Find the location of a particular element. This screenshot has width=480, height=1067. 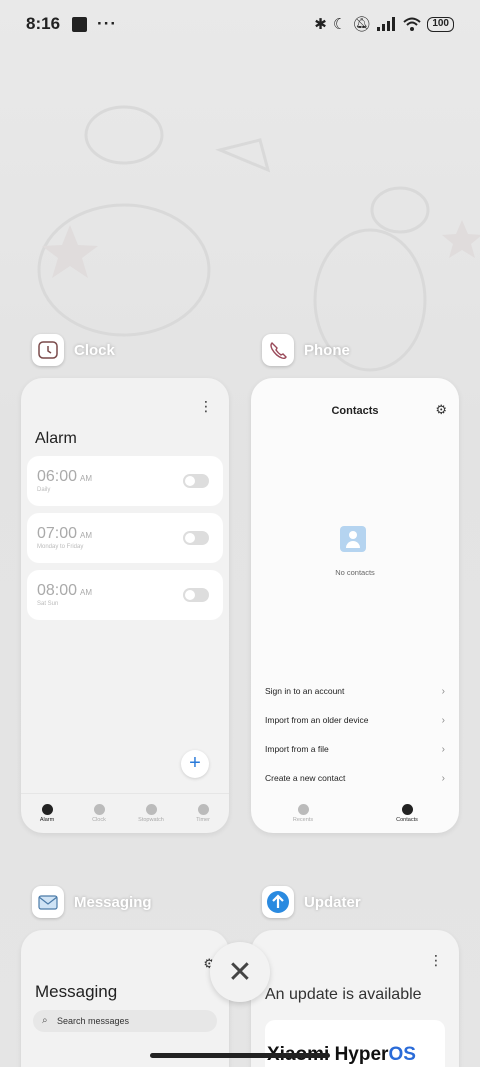

tab-recents: Recents is located at coordinates (303, 813).